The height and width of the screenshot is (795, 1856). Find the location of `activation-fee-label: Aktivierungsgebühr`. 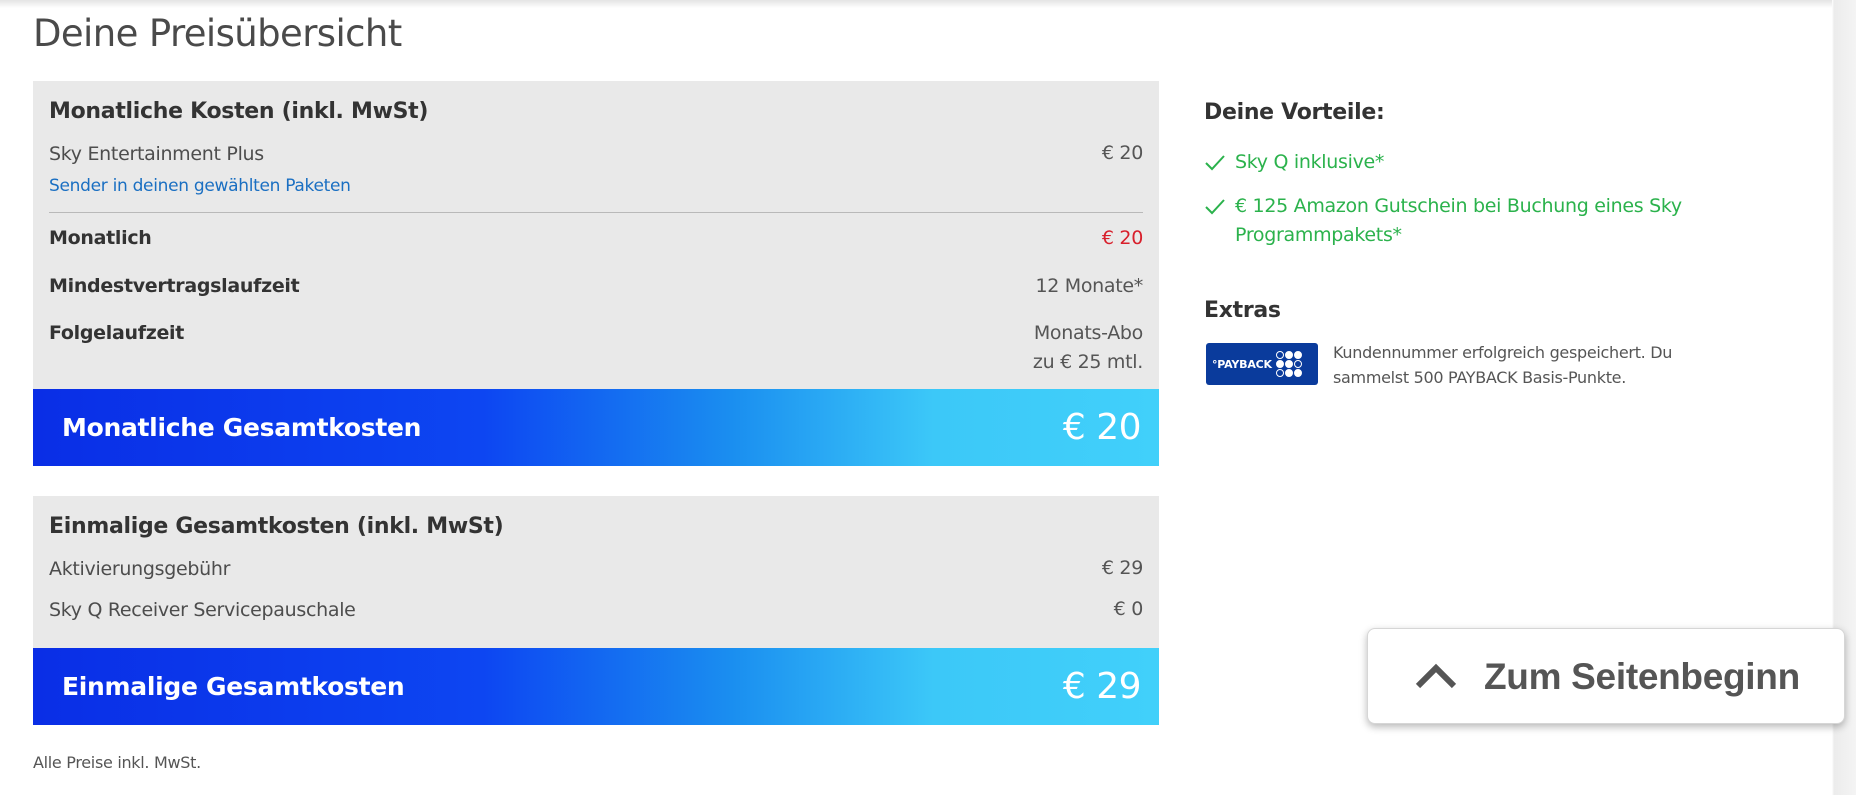

activation-fee-label: Aktivierungsgebühr is located at coordinates (140, 569).